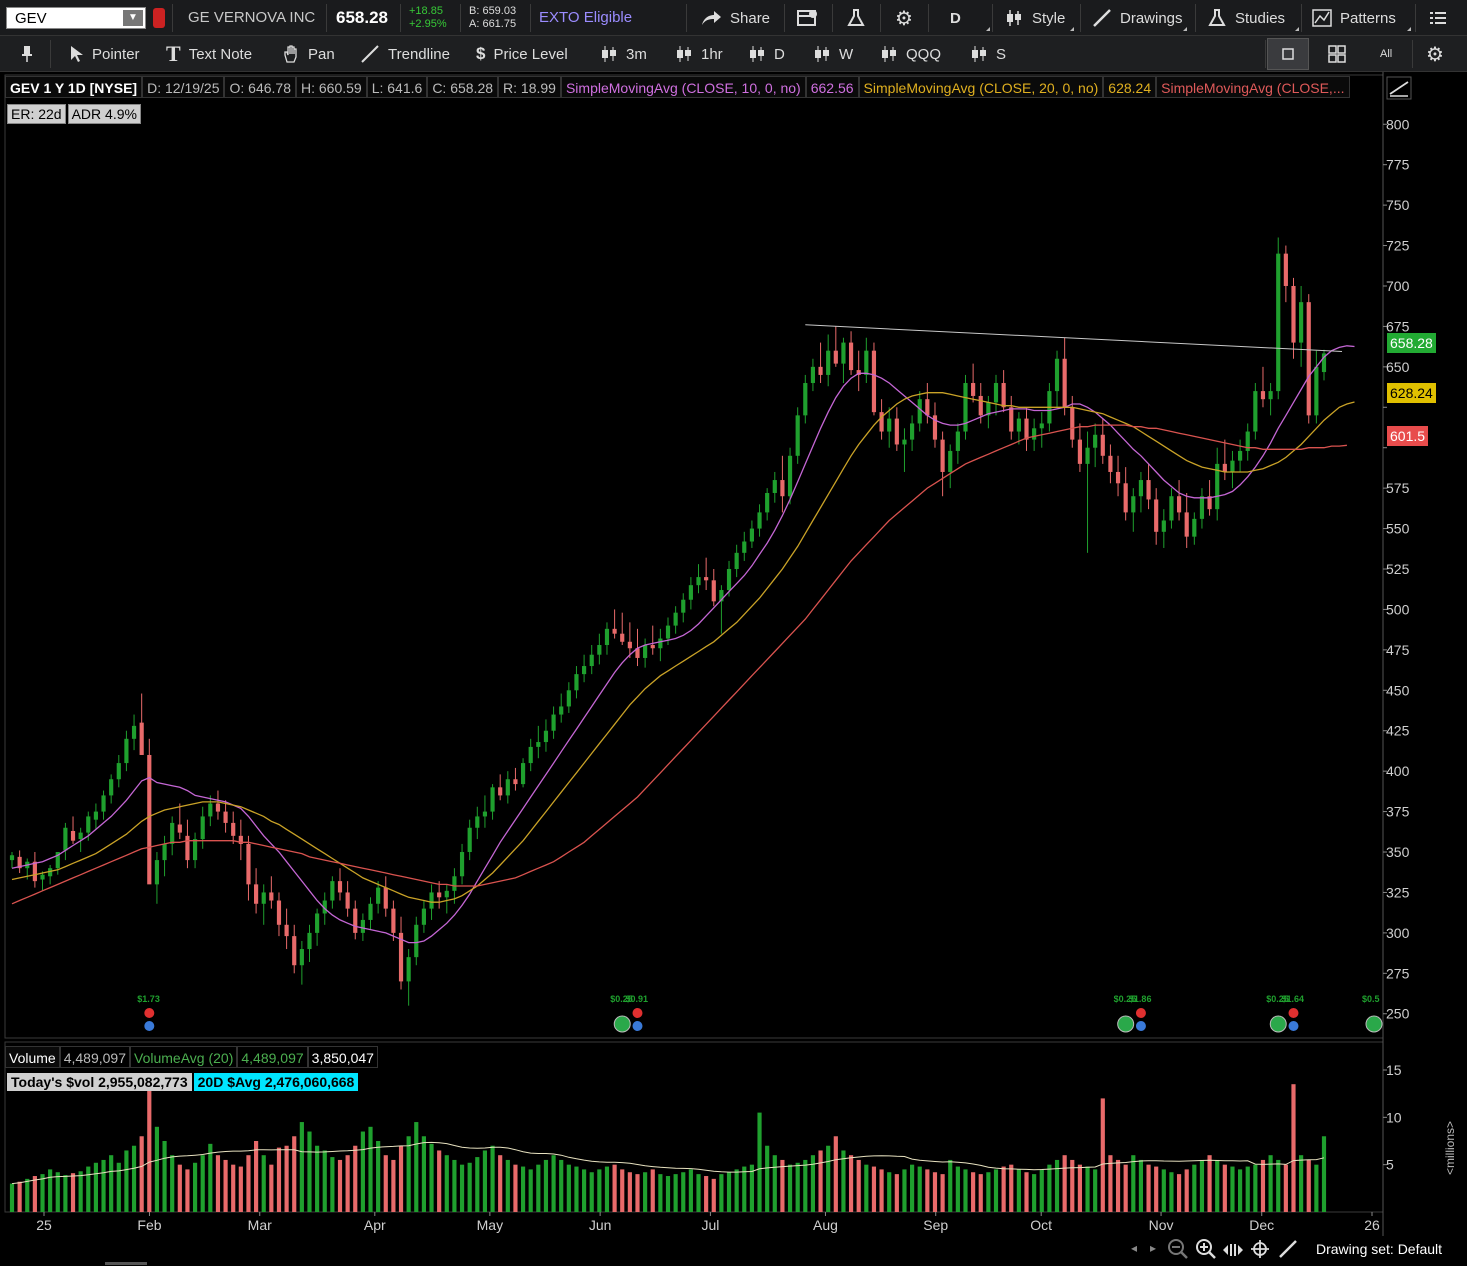 The image size is (1467, 1266). Describe the element at coordinates (1288, 54) in the screenshot. I see `single-layout-button` at that location.